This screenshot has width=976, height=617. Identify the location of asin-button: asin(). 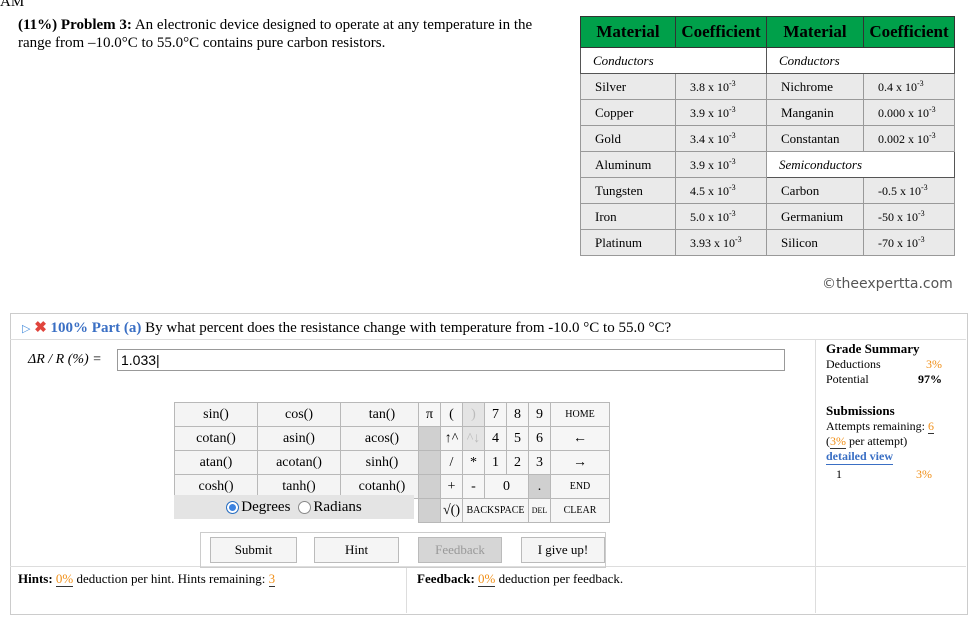
(299, 438).